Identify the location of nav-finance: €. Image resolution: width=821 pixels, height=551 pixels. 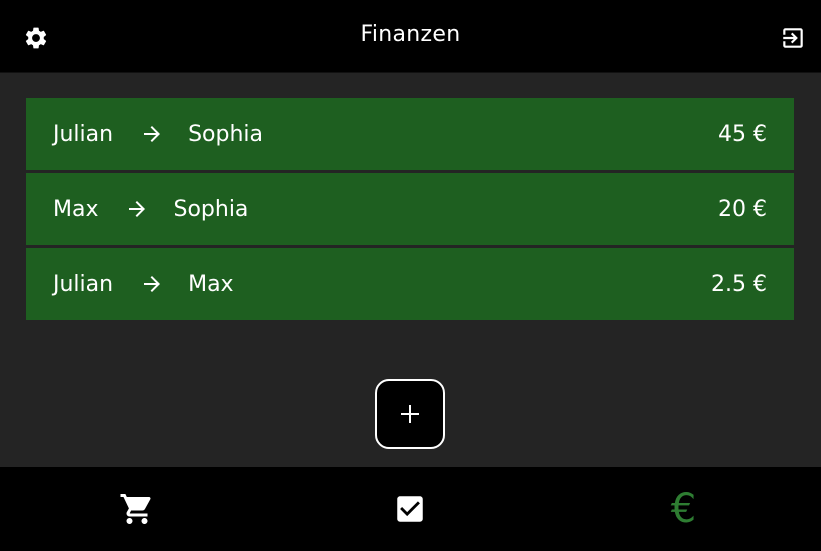
(683, 509).